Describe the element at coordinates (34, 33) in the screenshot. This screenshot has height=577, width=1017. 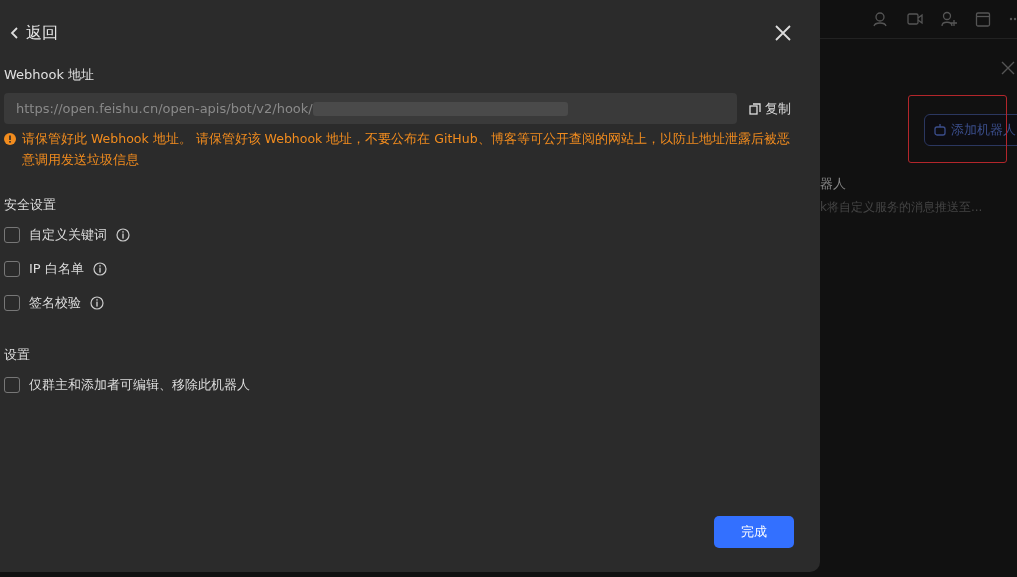
I see `back-button: 返回` at that location.